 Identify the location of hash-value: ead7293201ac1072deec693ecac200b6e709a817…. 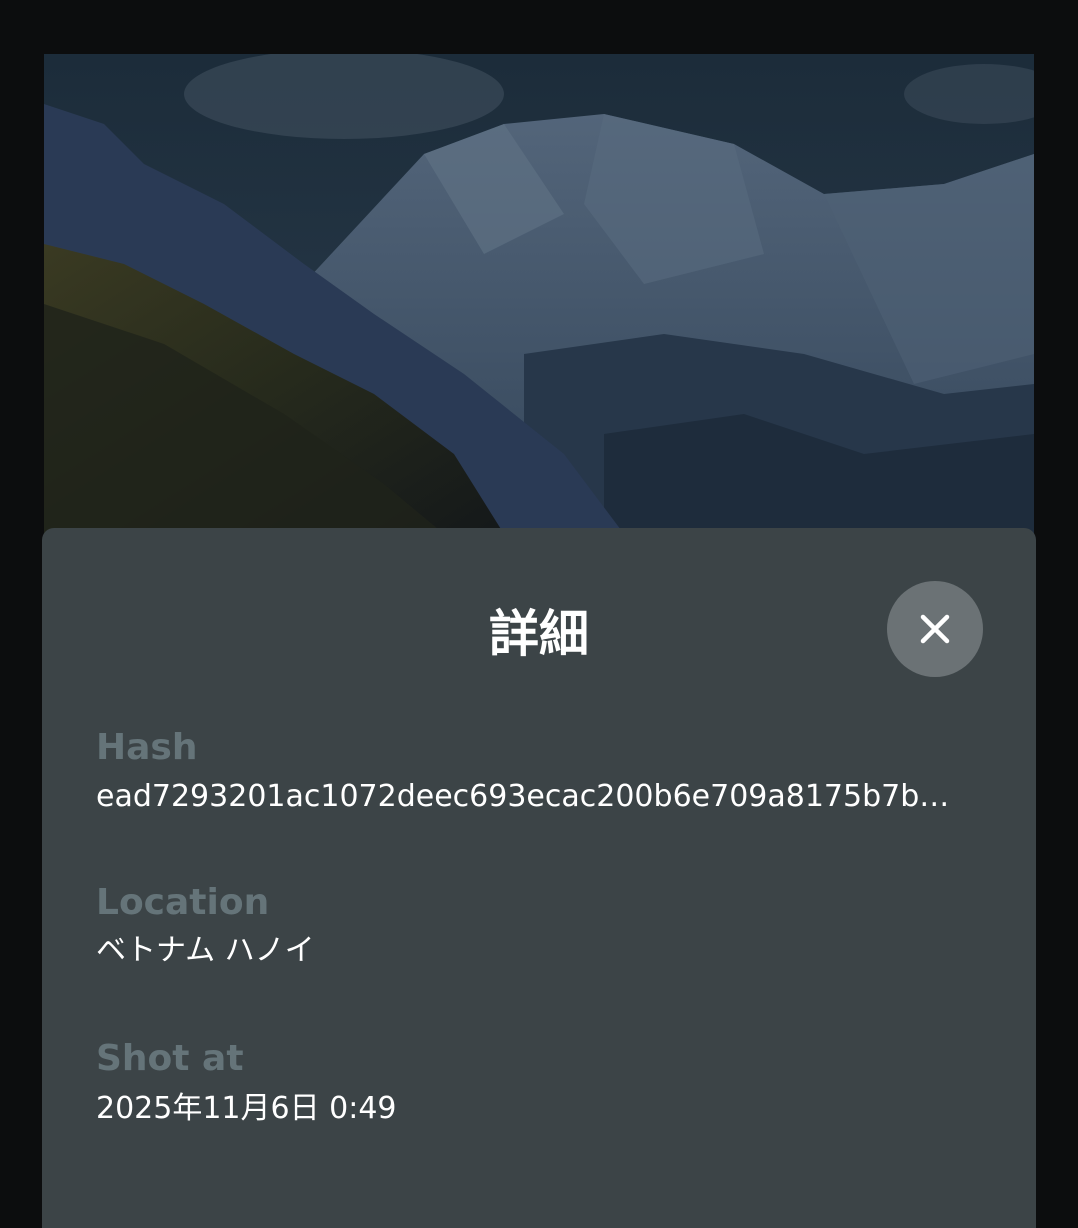
(523, 796).